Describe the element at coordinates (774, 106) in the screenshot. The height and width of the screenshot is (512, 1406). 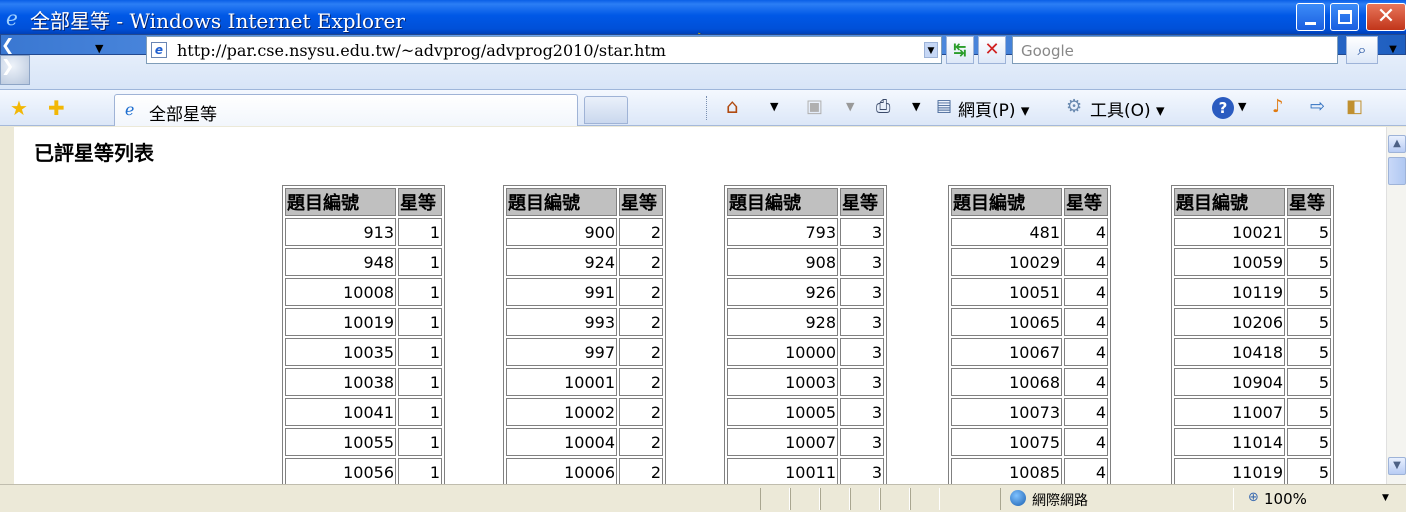
I see `home-dropdown: ▼` at that location.